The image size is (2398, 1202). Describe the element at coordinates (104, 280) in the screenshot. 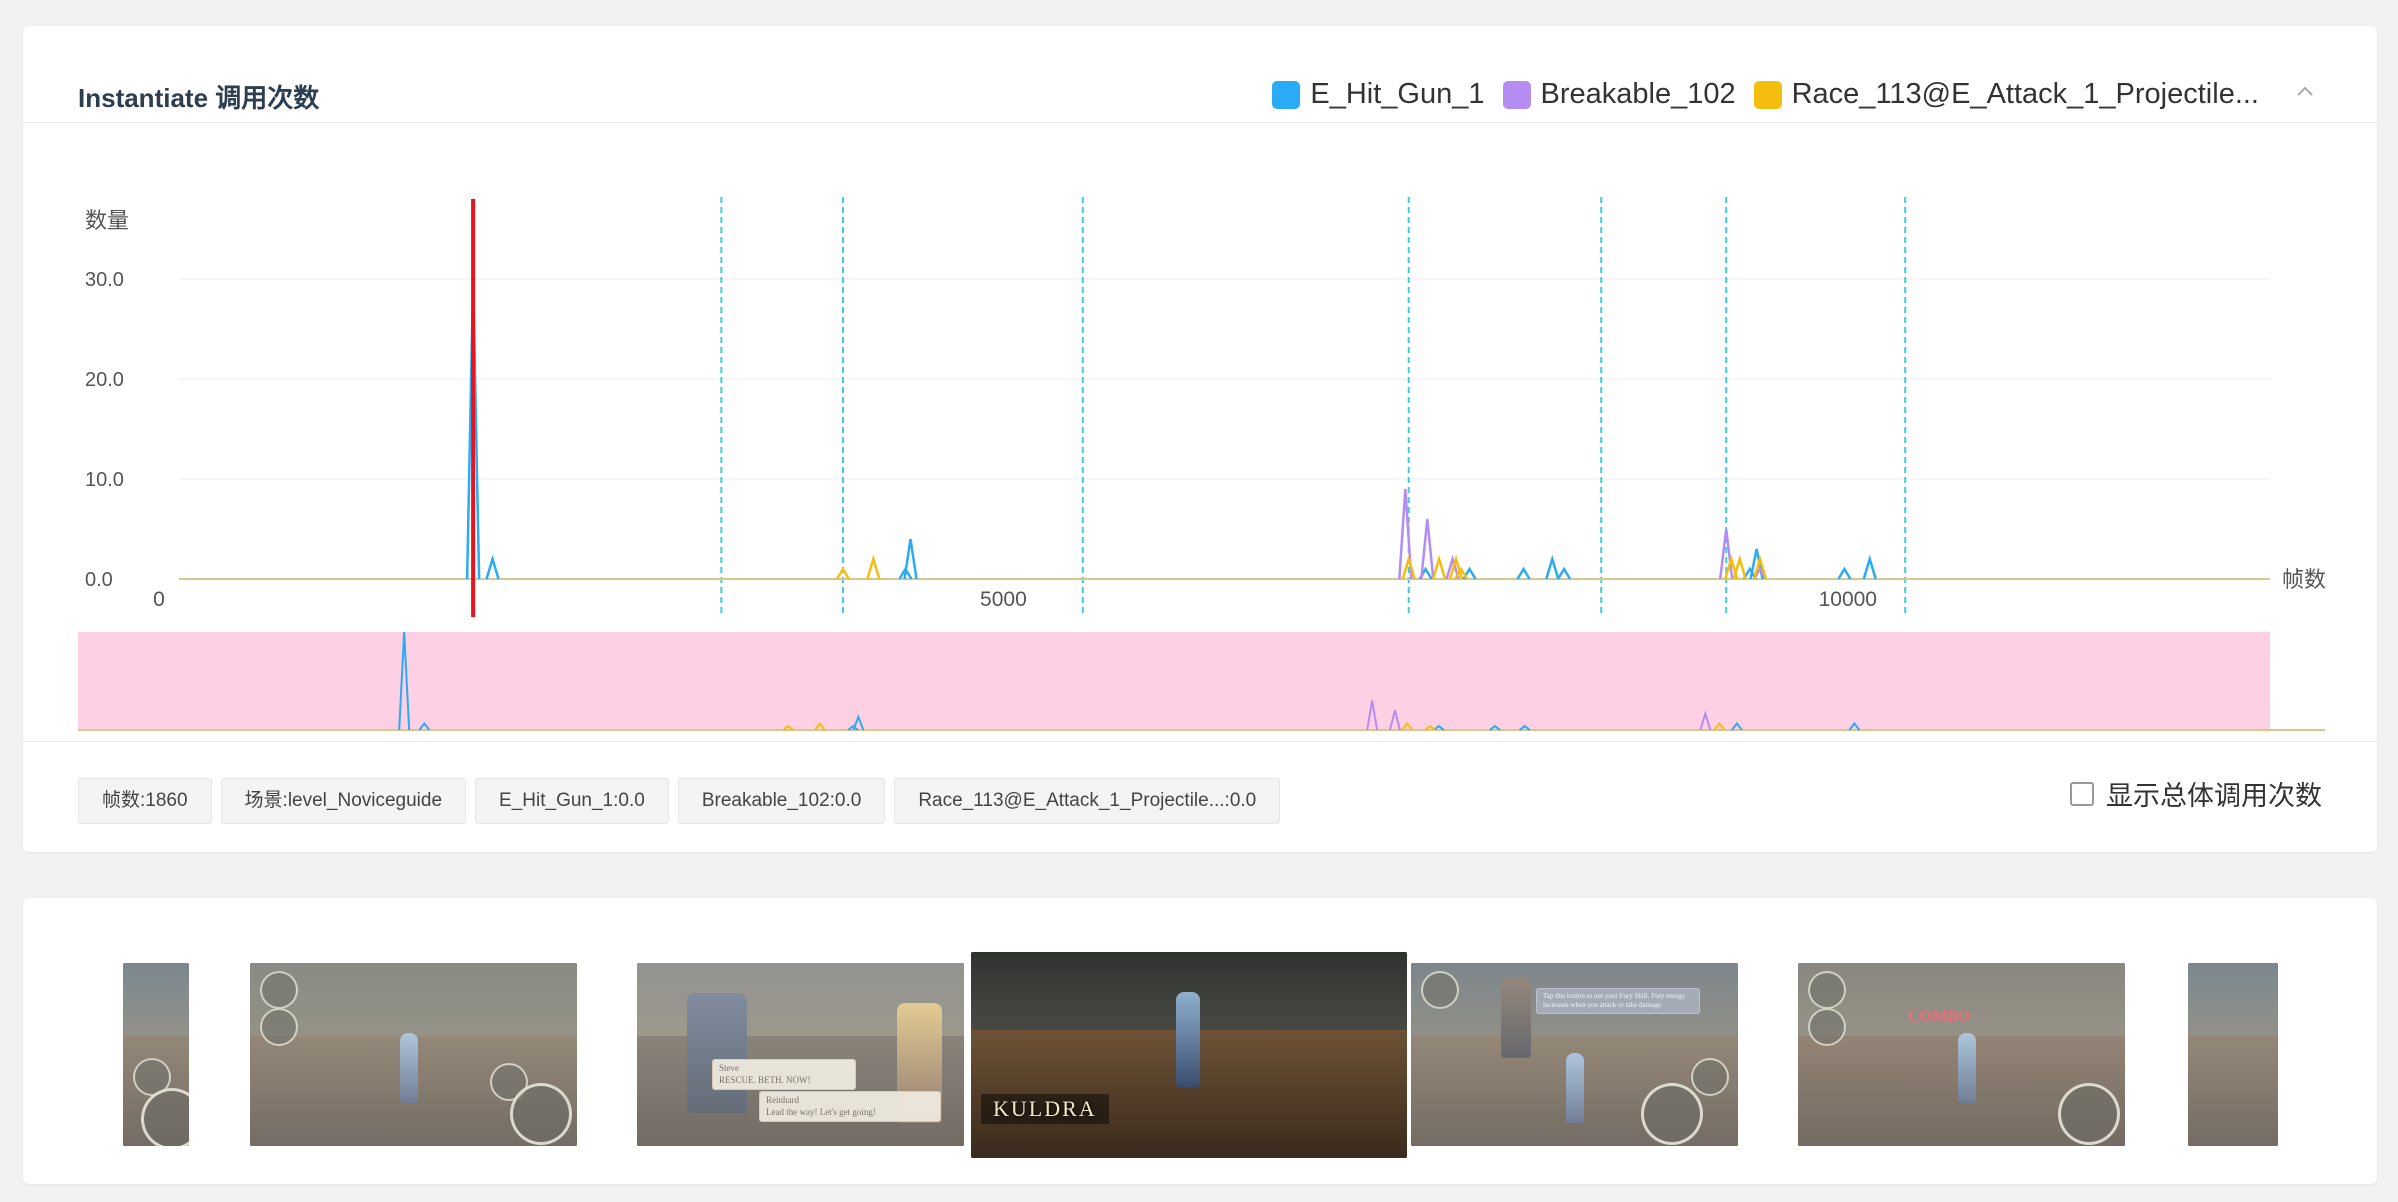

I see `y-tick-label: 30.0` at that location.